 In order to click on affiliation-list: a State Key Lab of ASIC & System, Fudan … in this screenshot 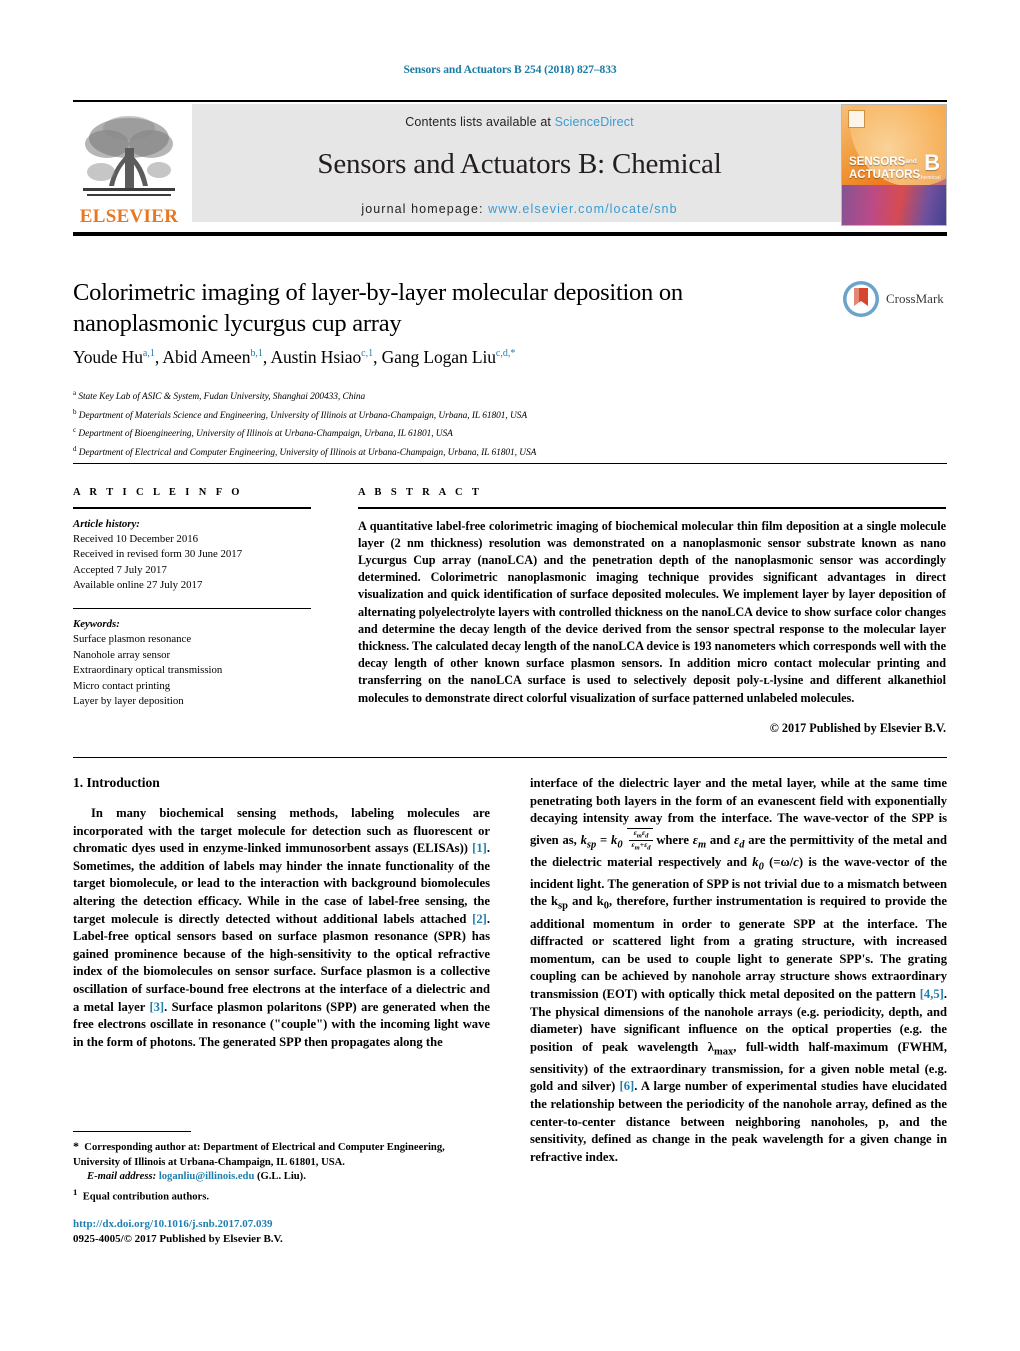, I will do `click(478, 423)`.